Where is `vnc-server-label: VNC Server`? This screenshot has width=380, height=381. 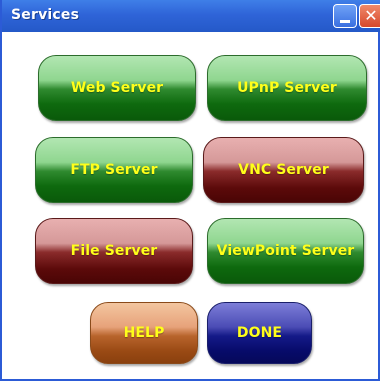
vnc-server-label: VNC Server is located at coordinates (283, 170).